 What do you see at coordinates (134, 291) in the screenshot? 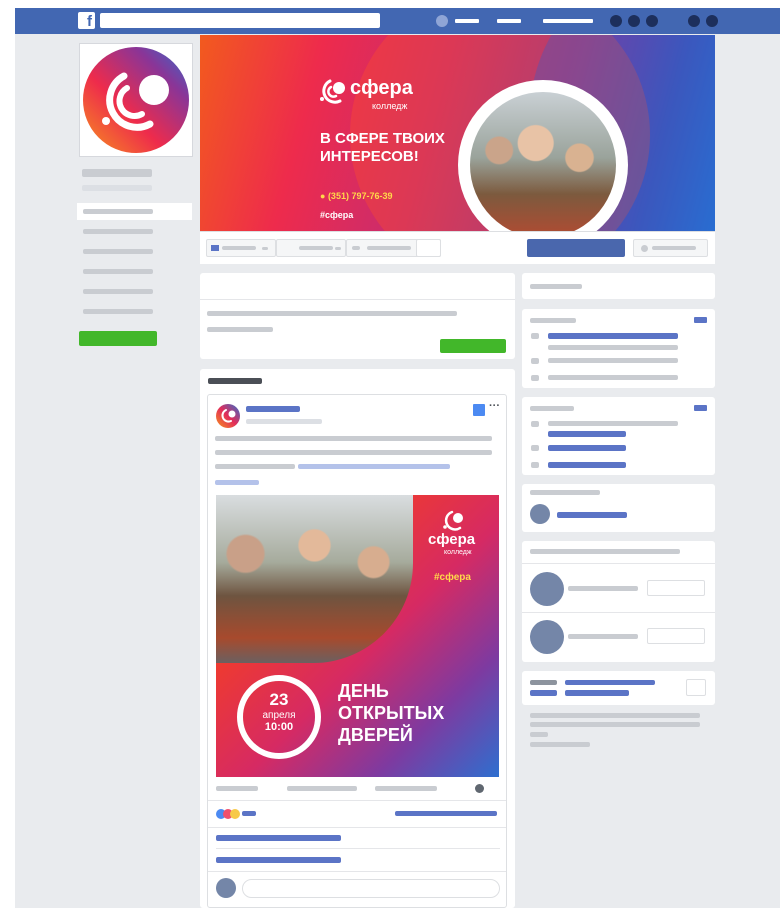
I see `left-nav-item-events` at bounding box center [134, 291].